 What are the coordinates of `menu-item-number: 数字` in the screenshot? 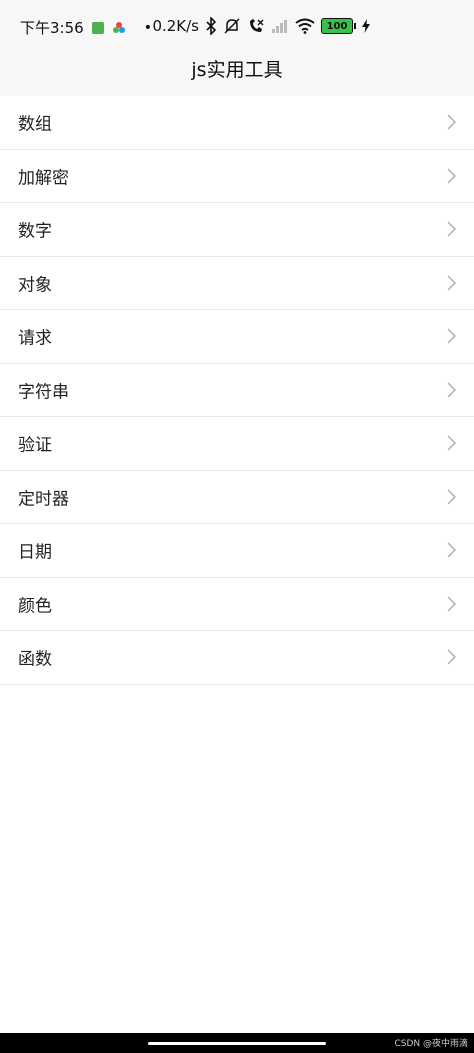 It's located at (237, 230).